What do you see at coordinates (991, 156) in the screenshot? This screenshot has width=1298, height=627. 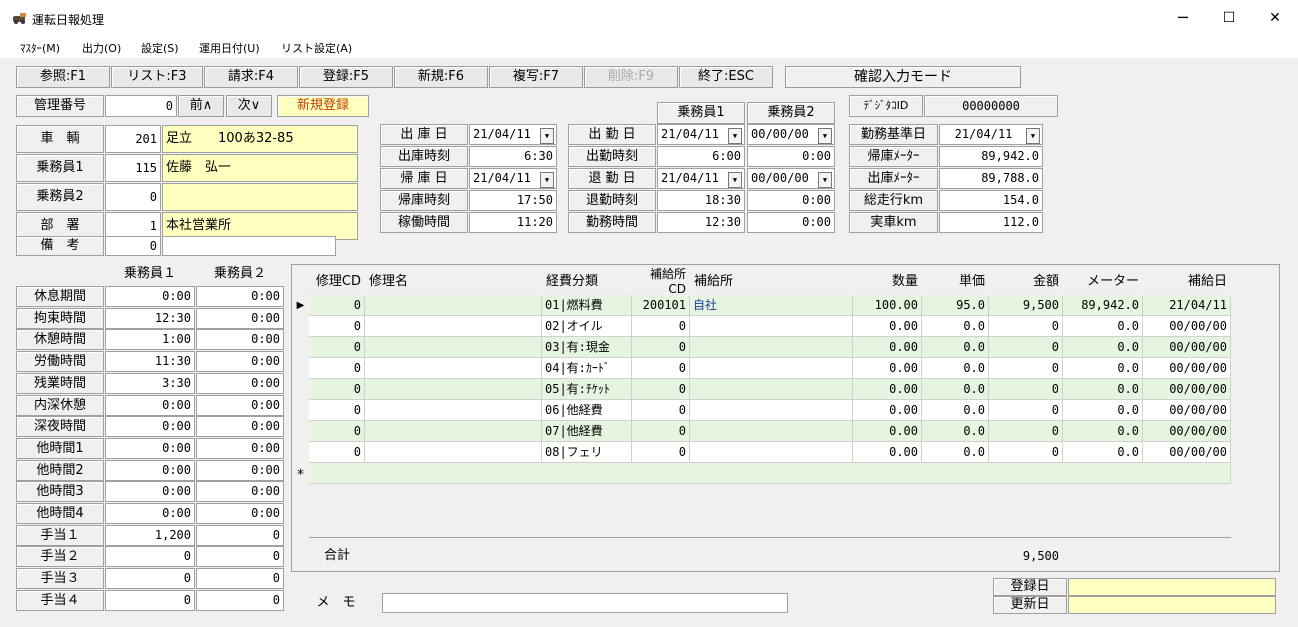 I see `meter-value-input: 89,942.0` at bounding box center [991, 156].